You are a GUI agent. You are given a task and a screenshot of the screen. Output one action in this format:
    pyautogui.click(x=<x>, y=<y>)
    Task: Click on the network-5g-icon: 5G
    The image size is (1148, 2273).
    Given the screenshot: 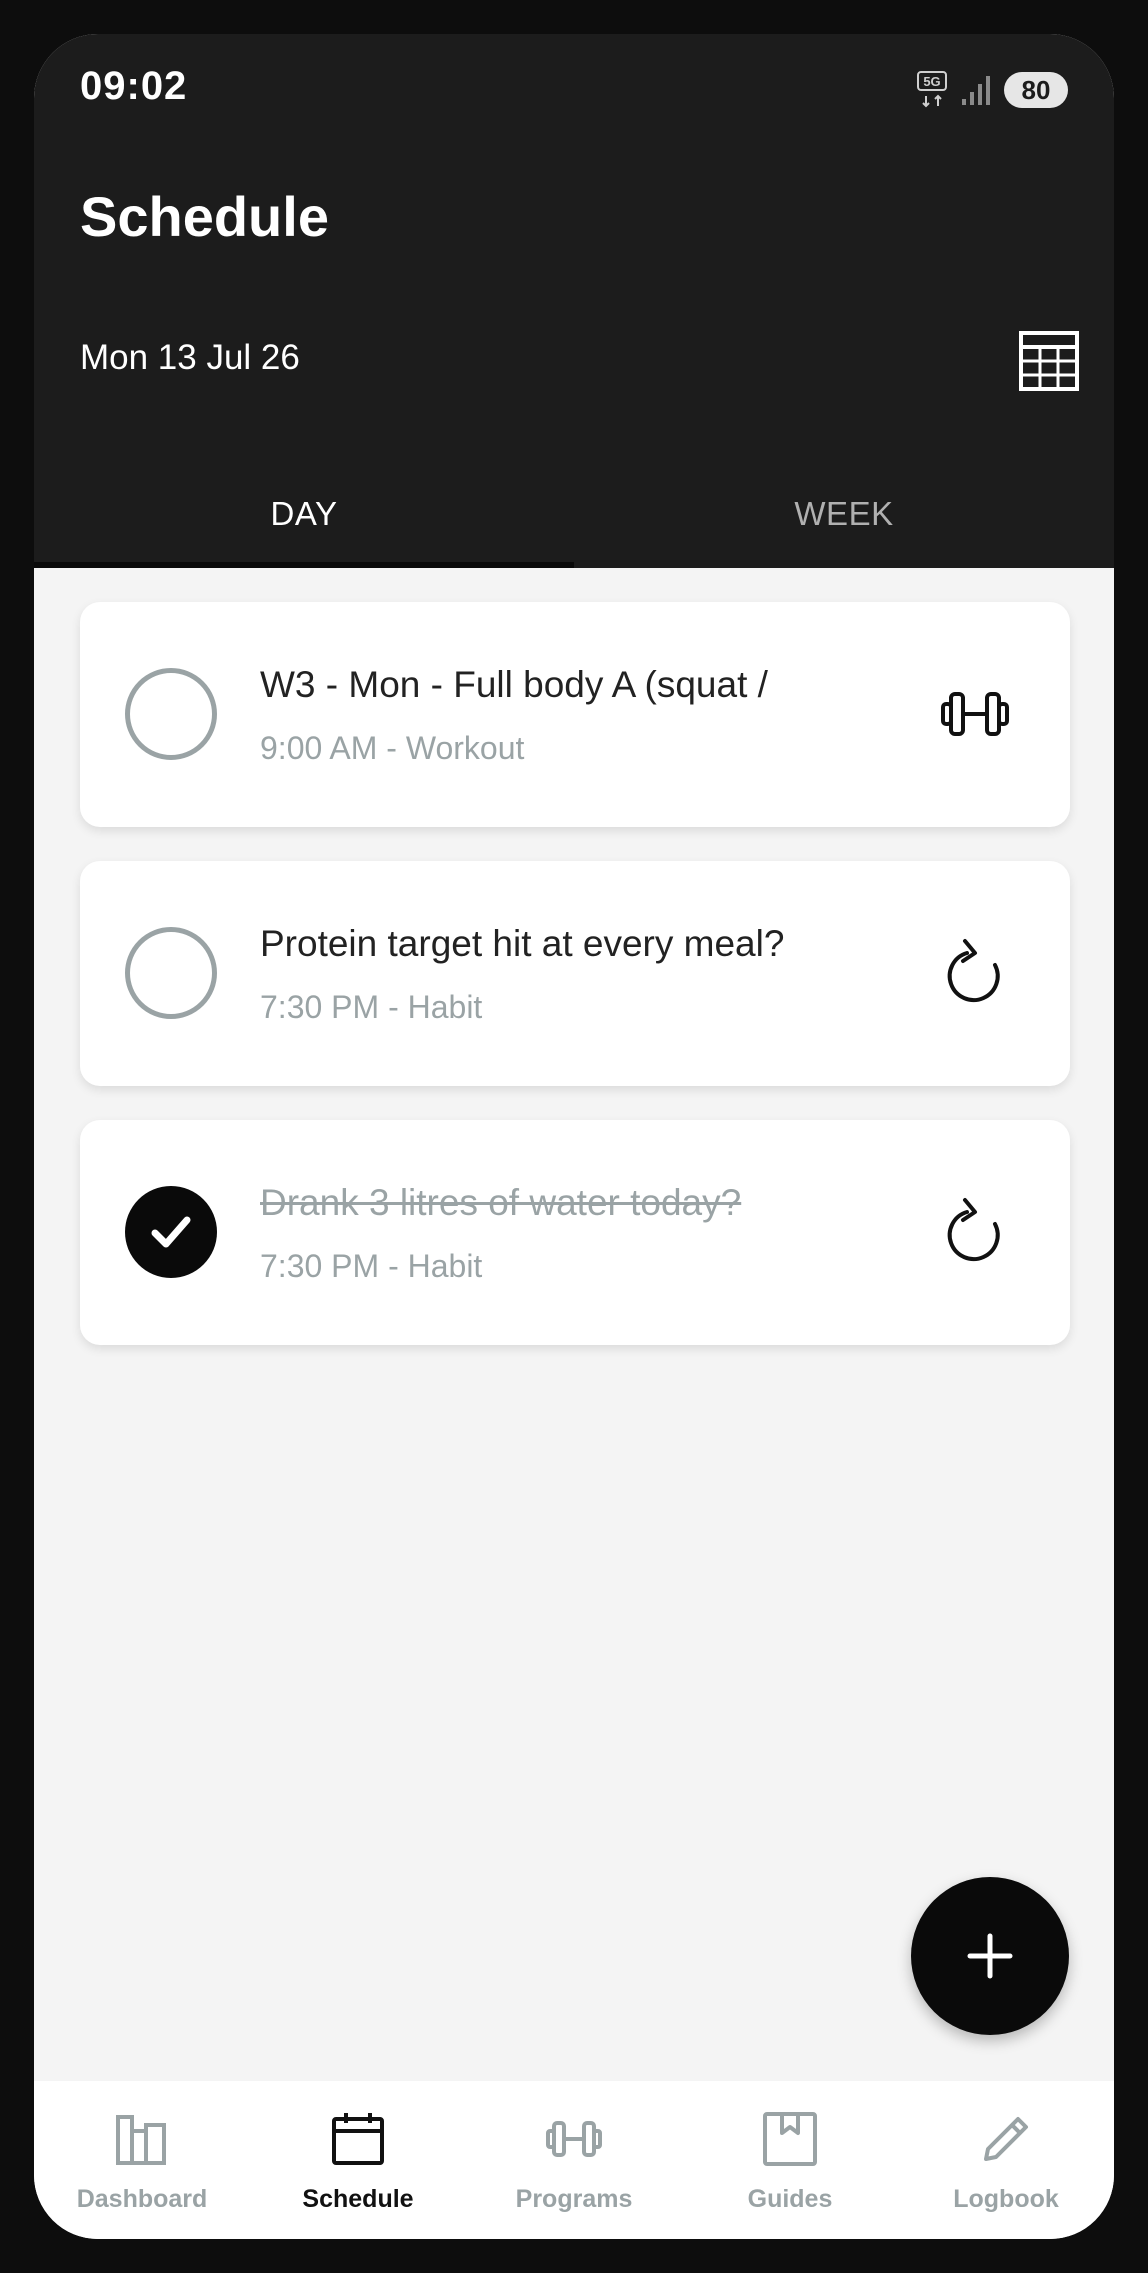 What is the action you would take?
    pyautogui.click(x=932, y=89)
    